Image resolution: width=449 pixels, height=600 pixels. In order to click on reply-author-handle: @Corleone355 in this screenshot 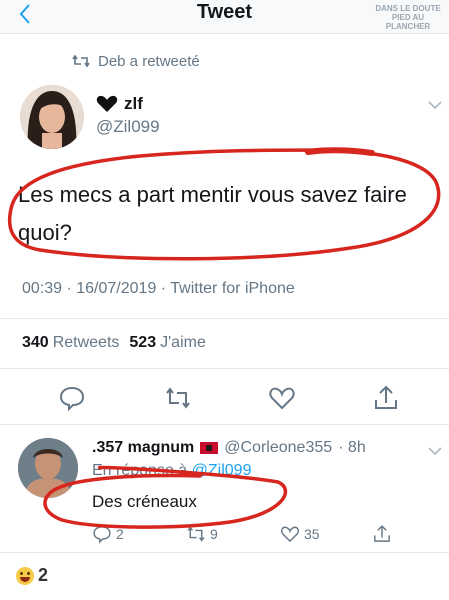, I will do `click(278, 447)`.